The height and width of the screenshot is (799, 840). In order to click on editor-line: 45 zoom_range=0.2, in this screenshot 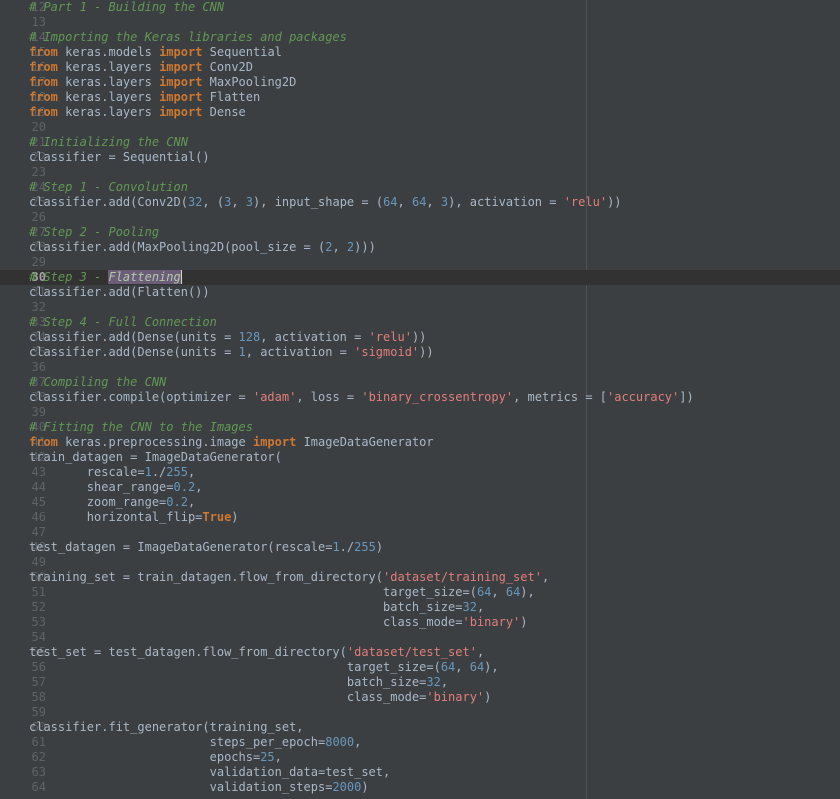, I will do `click(420, 502)`.